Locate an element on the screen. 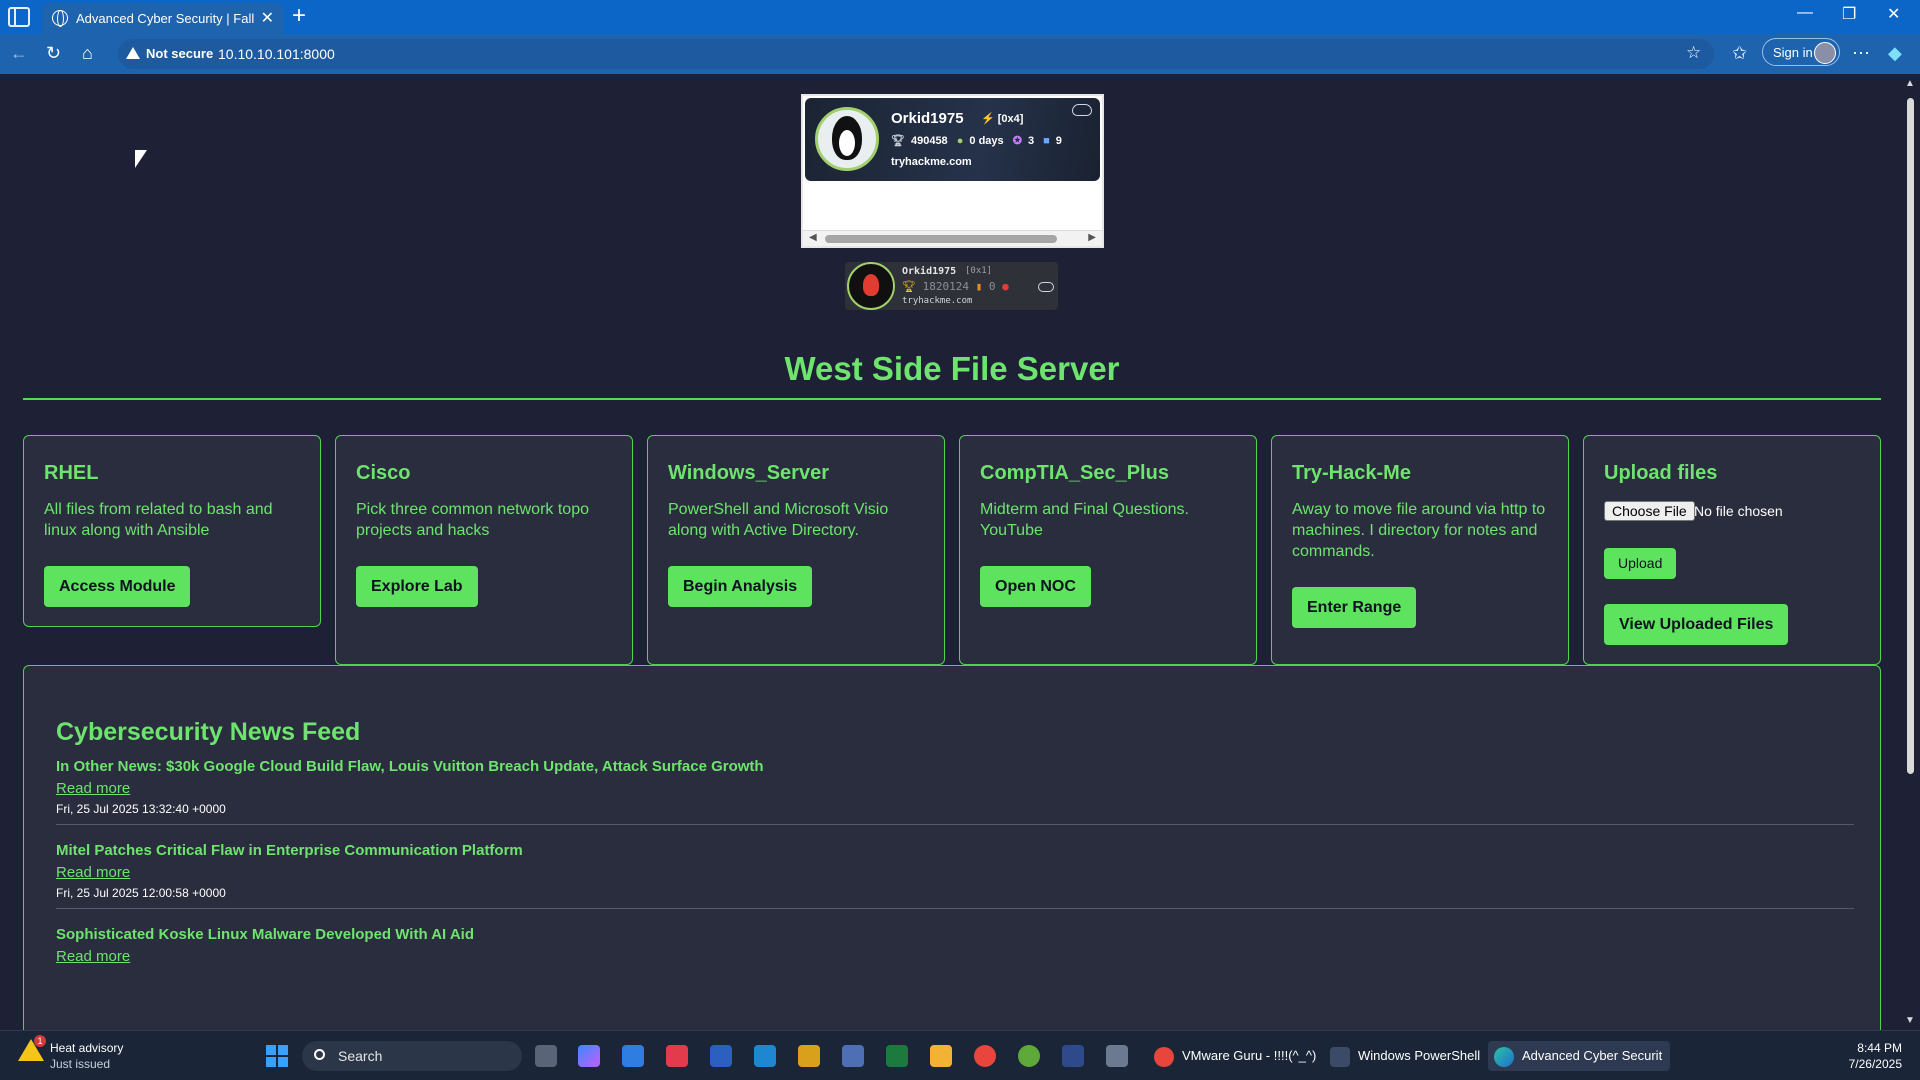 Image resolution: width=1920 pixels, height=1080 pixels. app-icon is located at coordinates (1029, 1056).